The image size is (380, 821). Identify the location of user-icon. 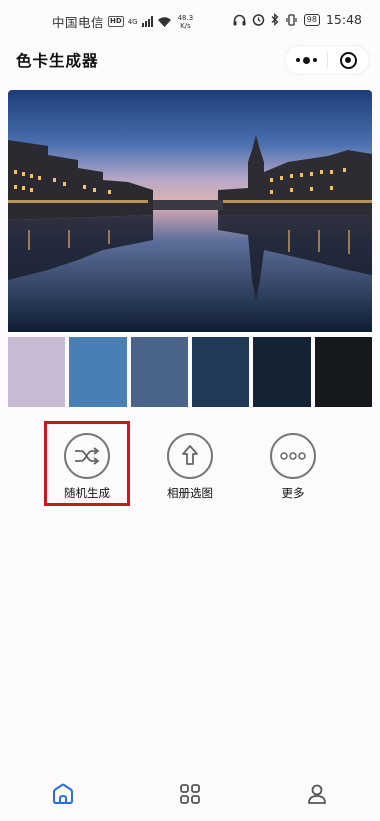
(316, 794).